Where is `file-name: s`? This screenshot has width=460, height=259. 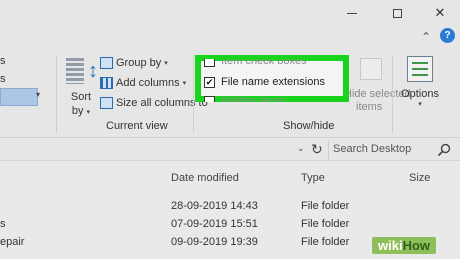 file-name: s is located at coordinates (3, 224).